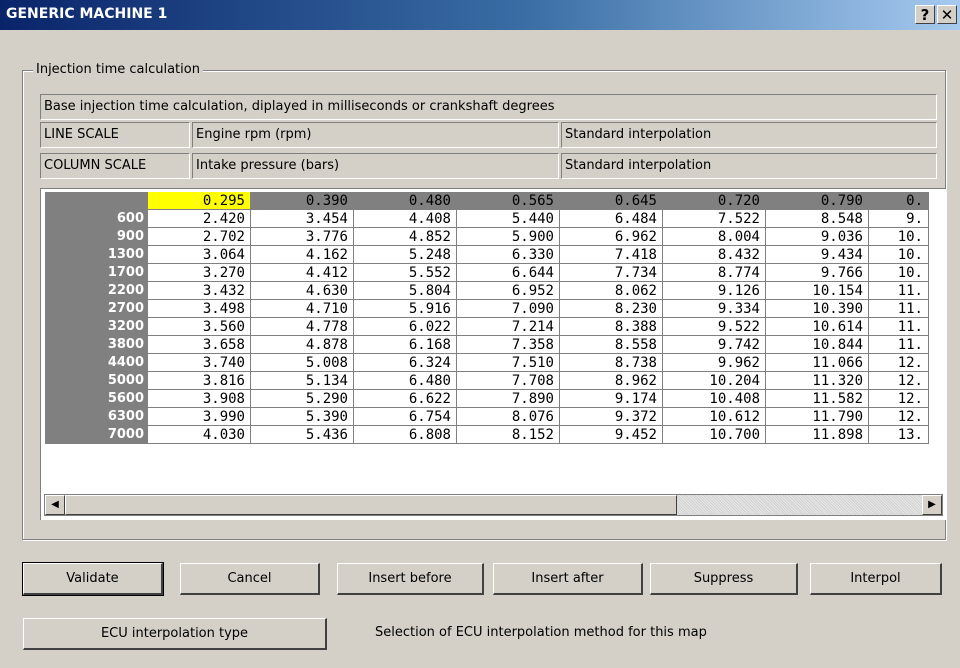 The height and width of the screenshot is (668, 960). What do you see at coordinates (568, 579) in the screenshot?
I see `insert-after-button: Insert after` at bounding box center [568, 579].